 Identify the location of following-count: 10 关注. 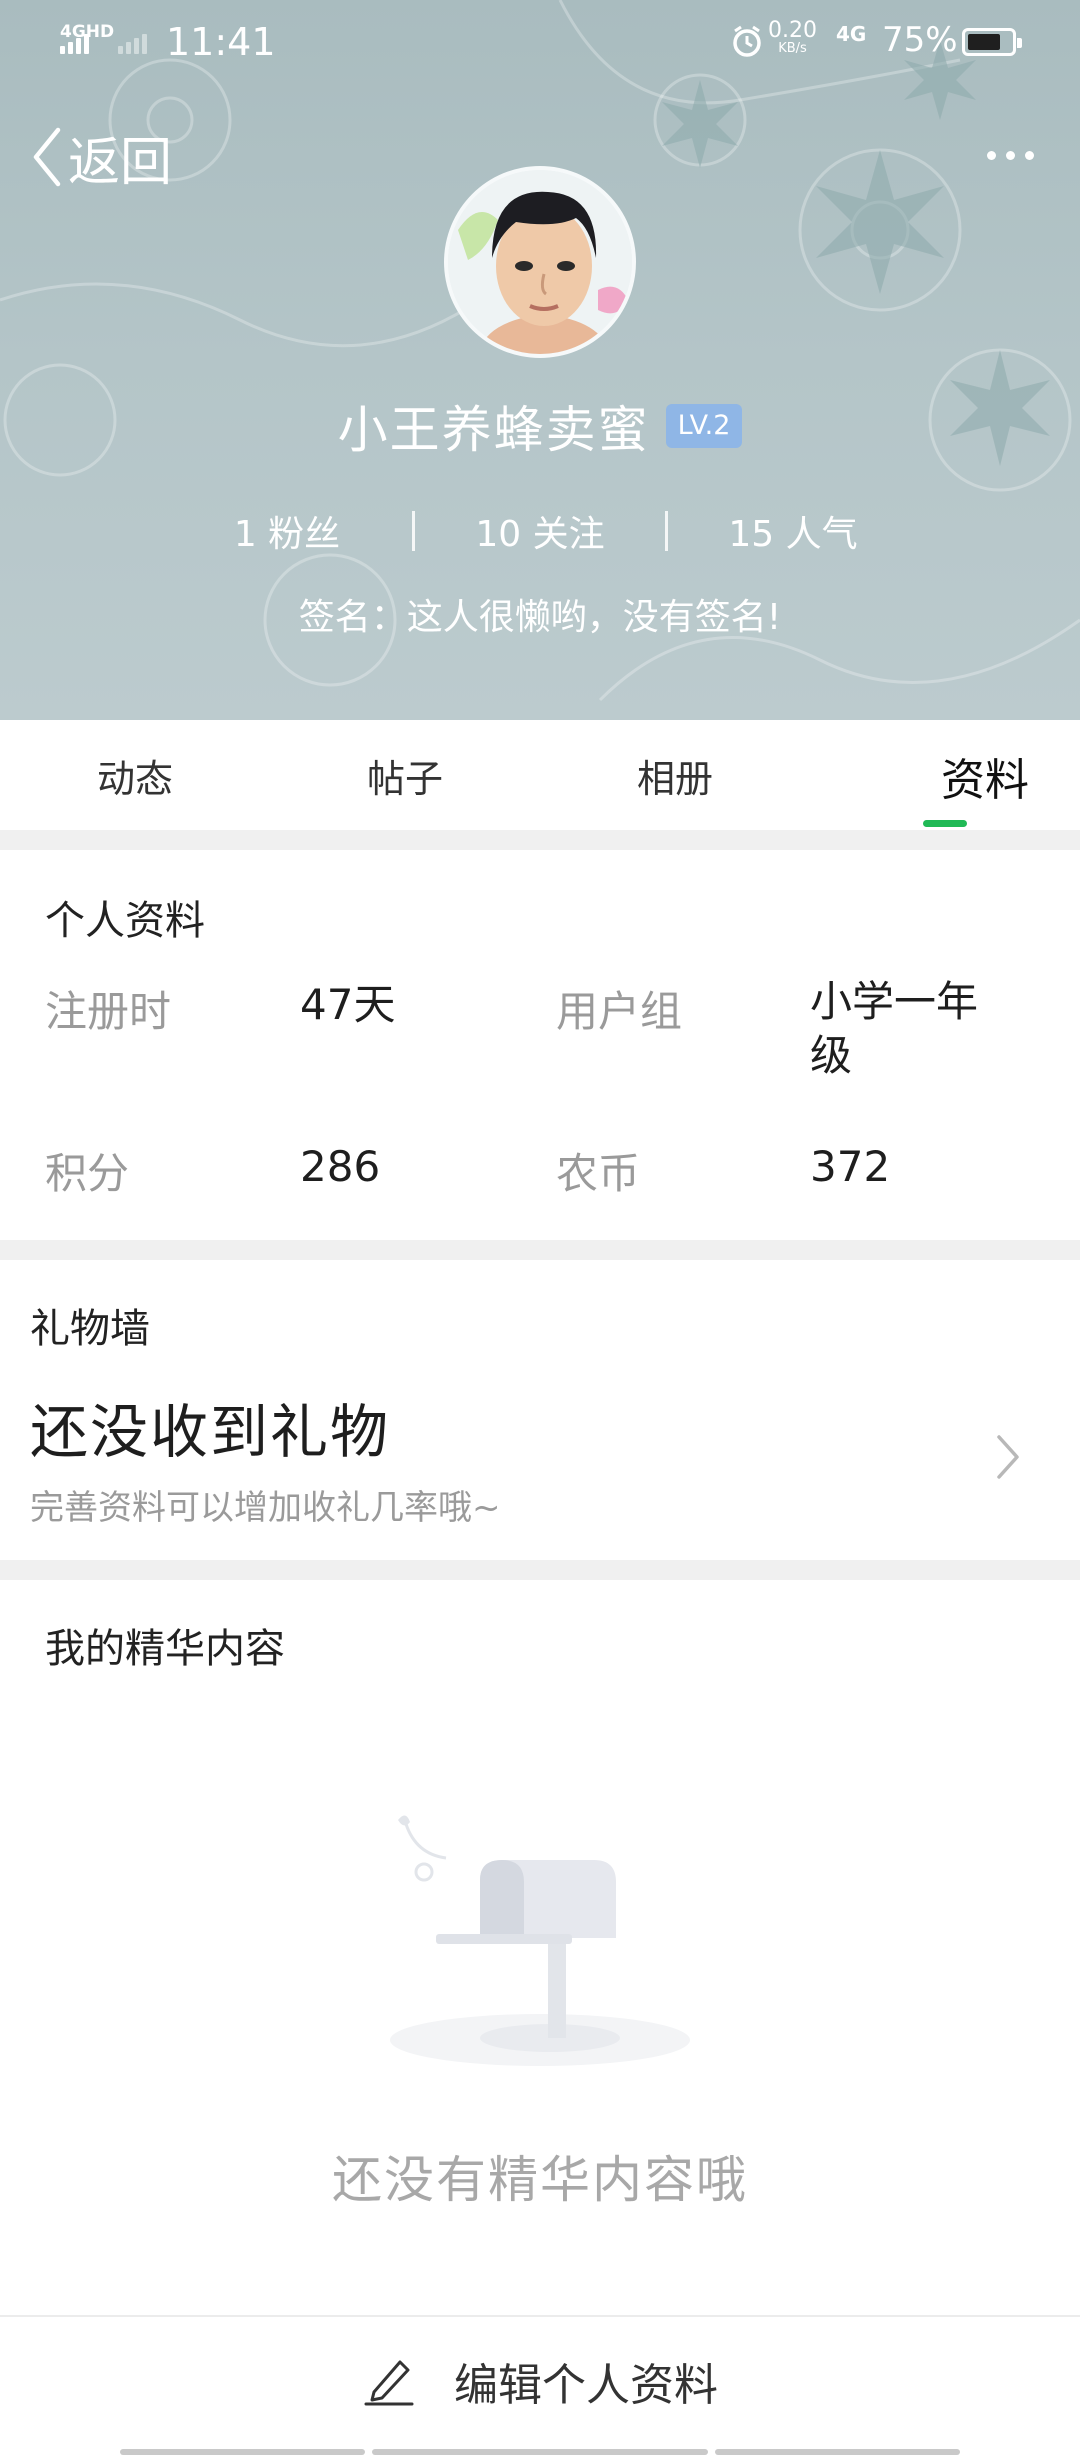
(540, 531).